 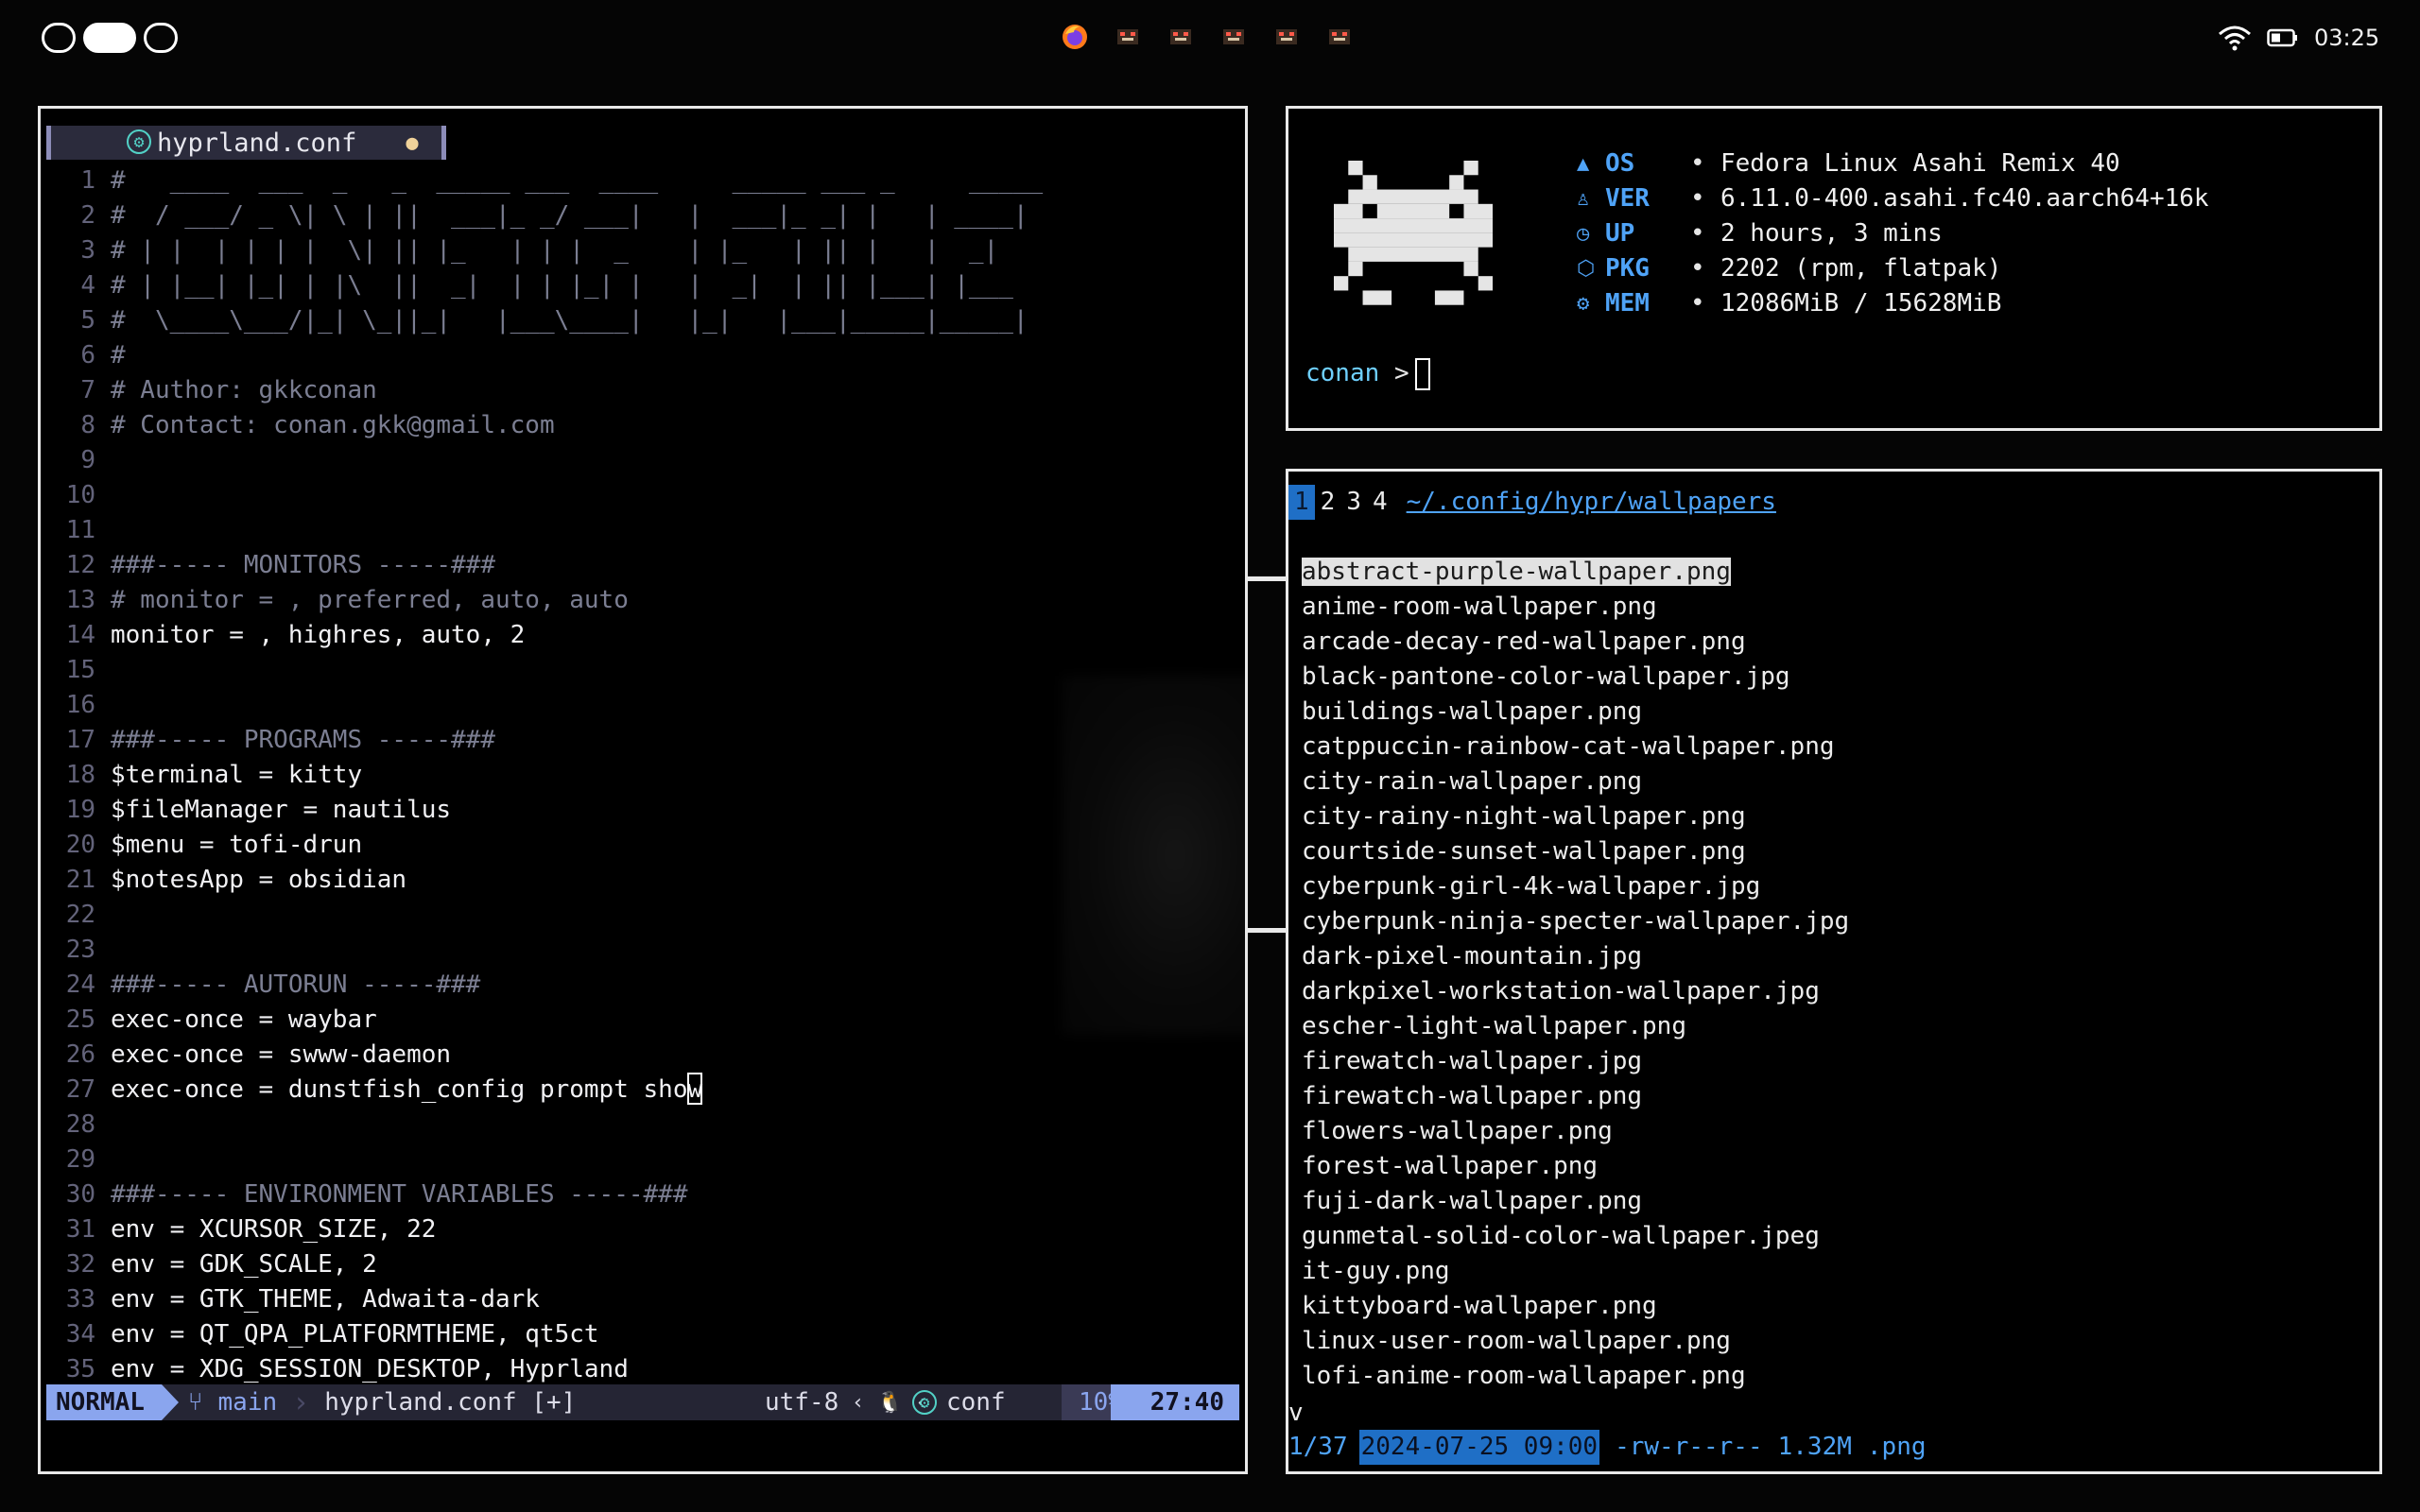 What do you see at coordinates (80, 530) in the screenshot?
I see `line-number: 11` at bounding box center [80, 530].